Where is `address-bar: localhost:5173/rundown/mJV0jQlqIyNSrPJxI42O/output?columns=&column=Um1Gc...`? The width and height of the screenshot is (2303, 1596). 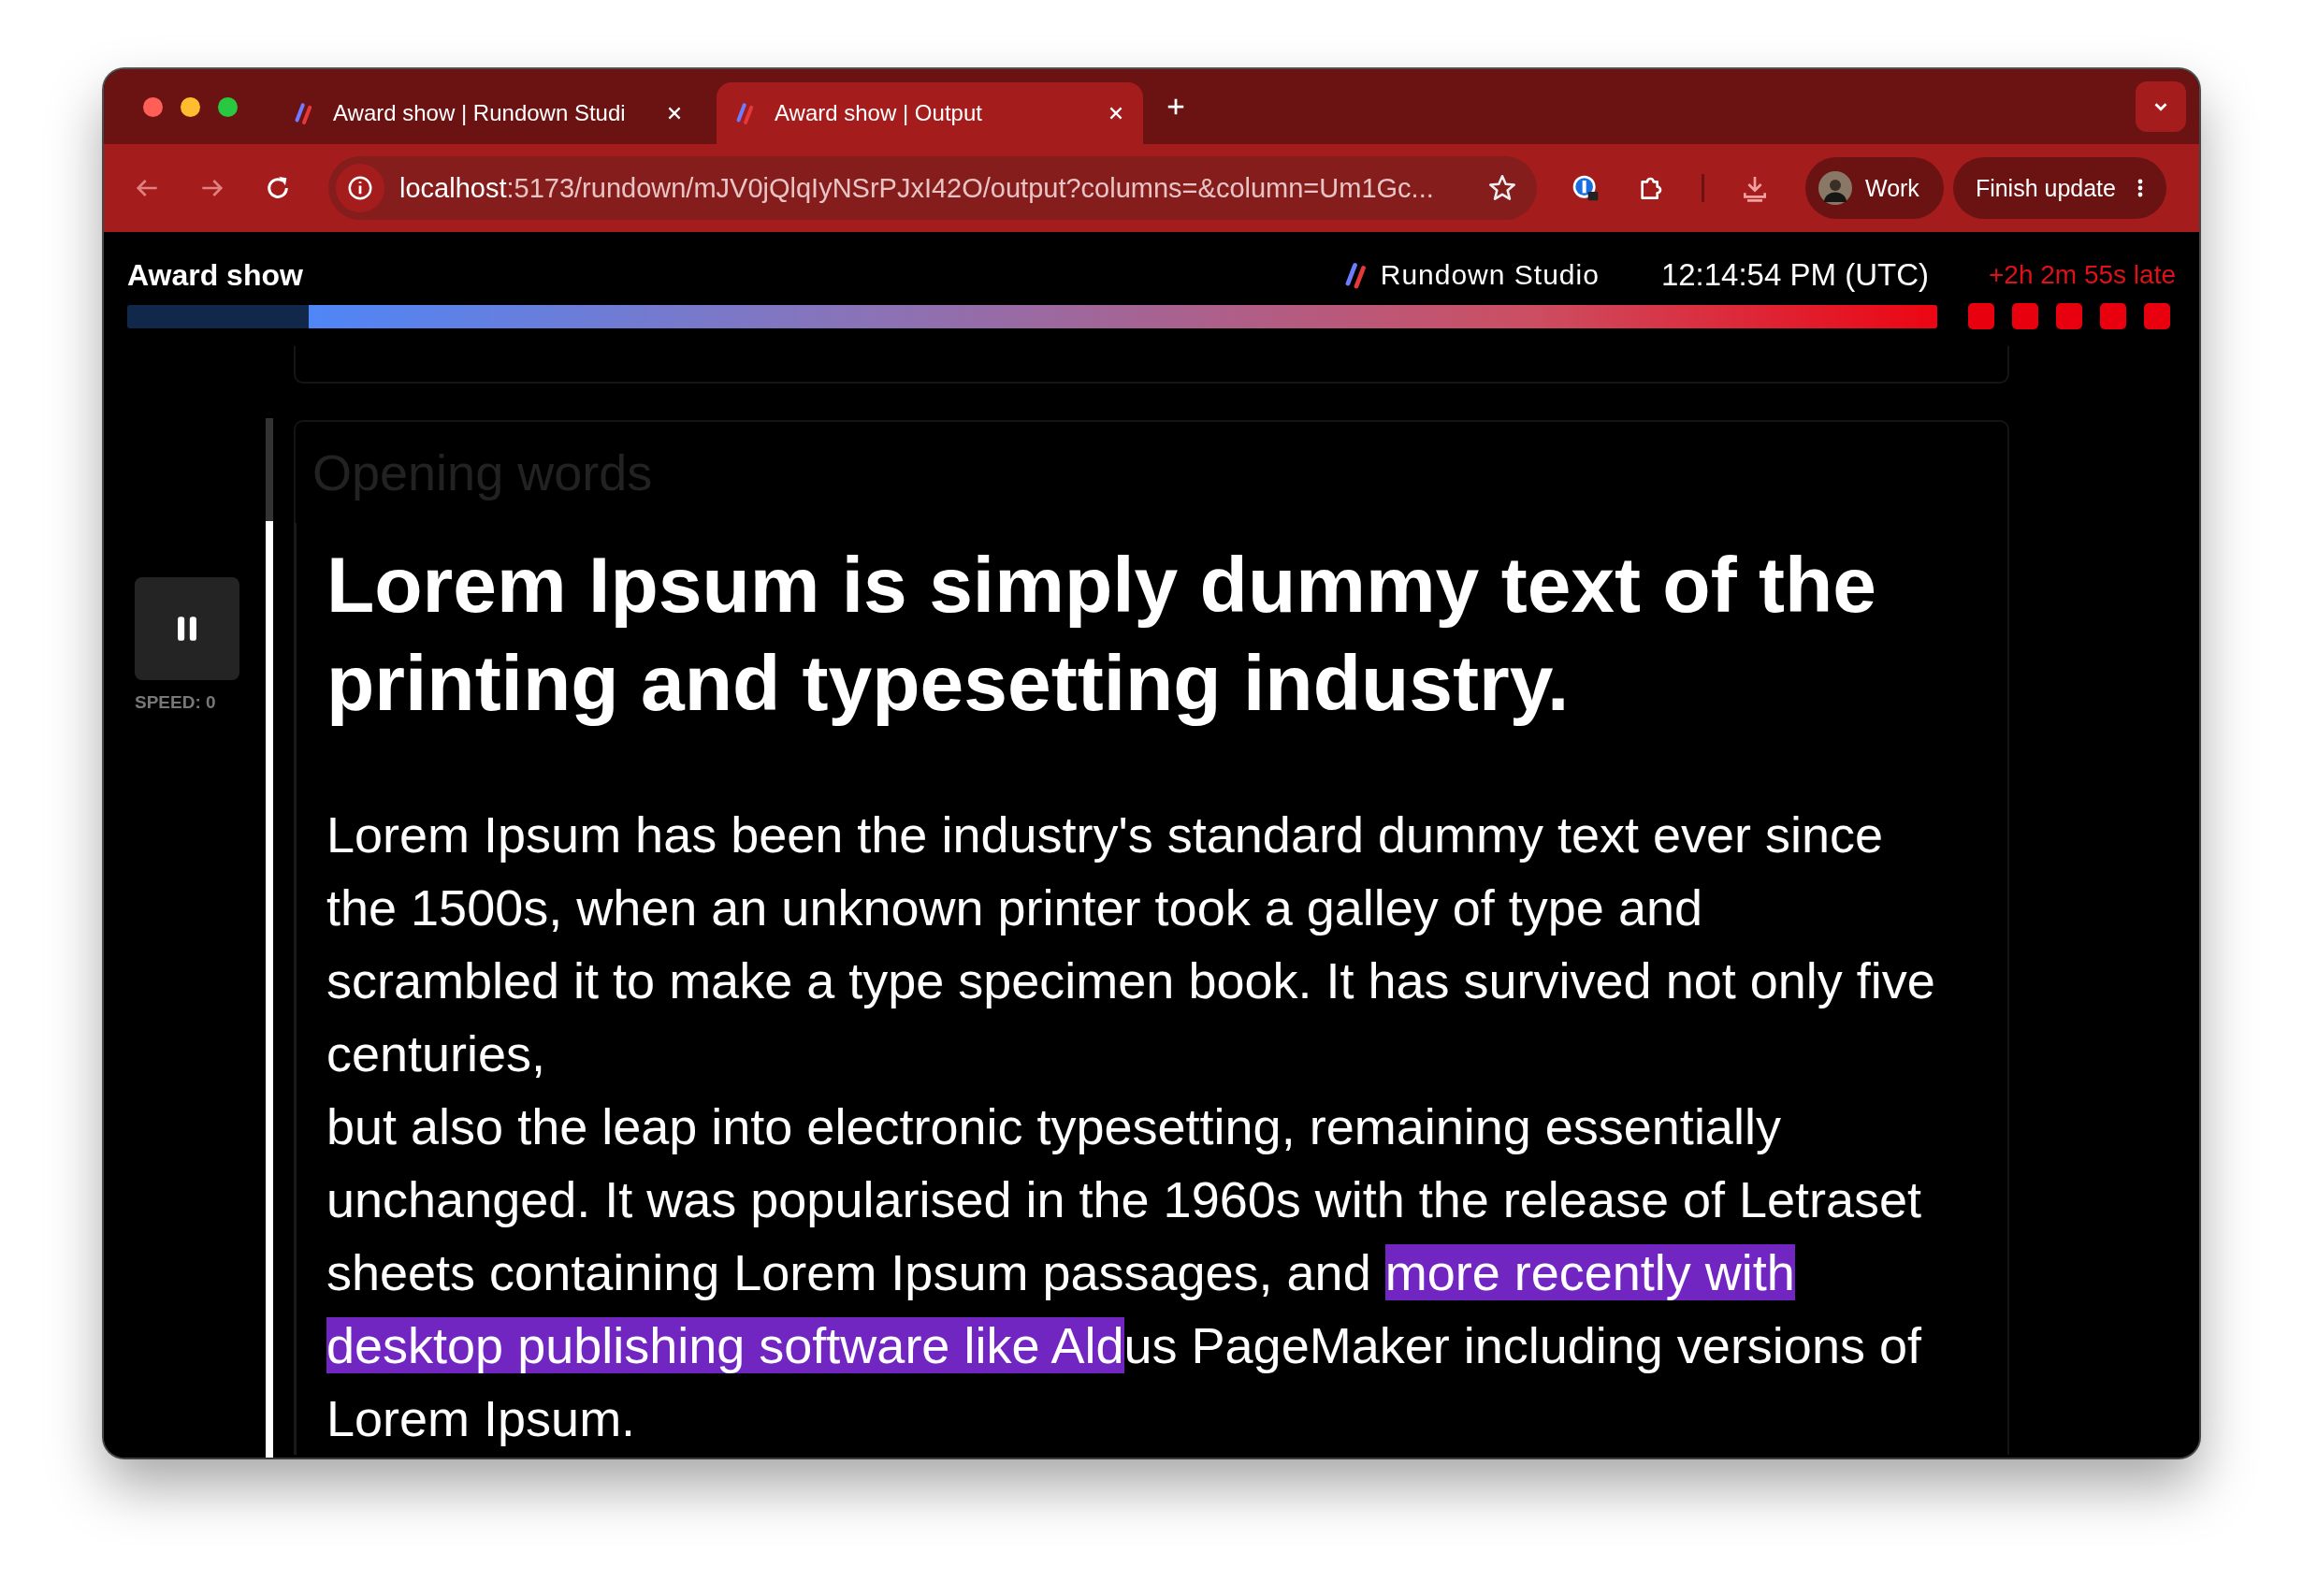
address-bar: localhost:5173/rundown/mJV0jQlqIyNSrPJxI42O/output?columns=&column=Um1Gc... is located at coordinates (932, 188).